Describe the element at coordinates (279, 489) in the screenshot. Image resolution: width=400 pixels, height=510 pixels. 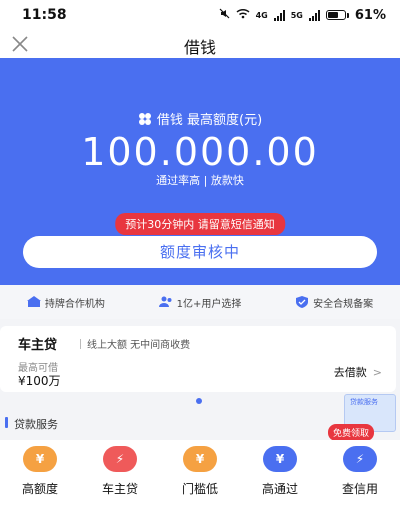
I see `service-label: 高通过` at that location.